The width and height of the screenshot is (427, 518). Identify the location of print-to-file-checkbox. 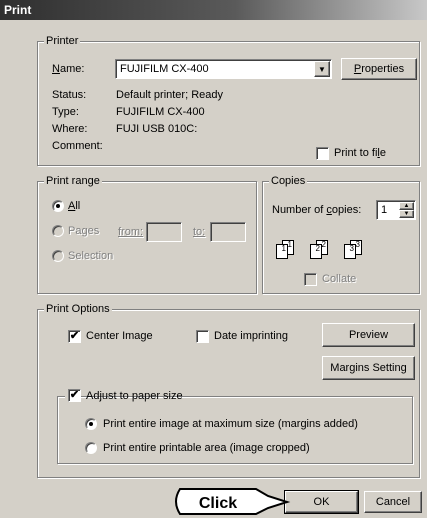
(322, 153).